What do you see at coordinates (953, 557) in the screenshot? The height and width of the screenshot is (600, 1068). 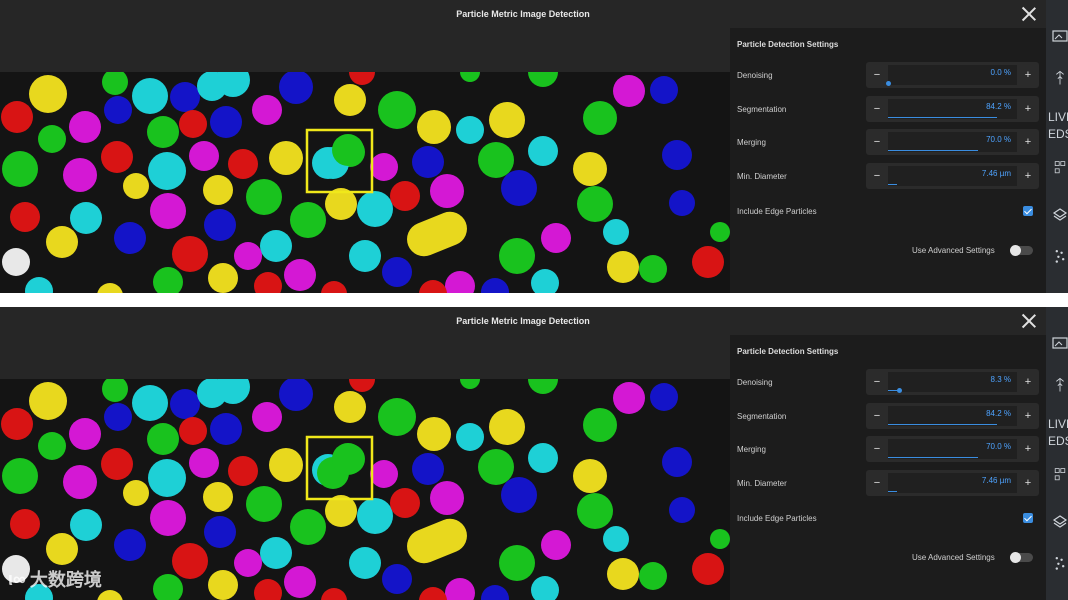 I see `advanced-settings-label: Use Advanced Settings` at bounding box center [953, 557].